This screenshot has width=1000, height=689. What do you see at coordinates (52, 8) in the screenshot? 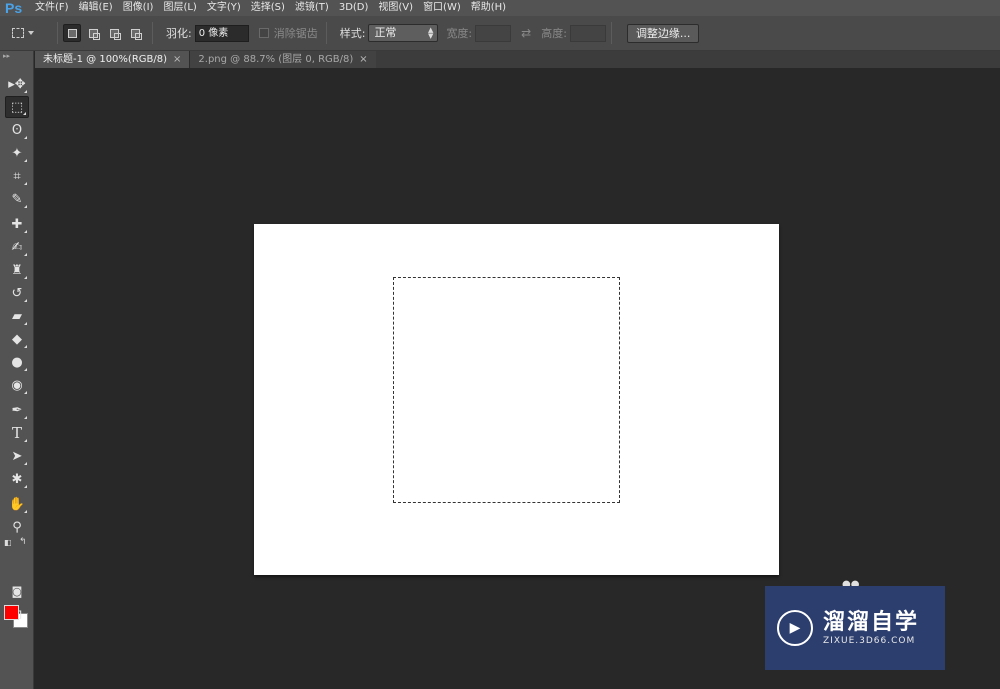
I see `menu-file: 文件(F)` at bounding box center [52, 8].